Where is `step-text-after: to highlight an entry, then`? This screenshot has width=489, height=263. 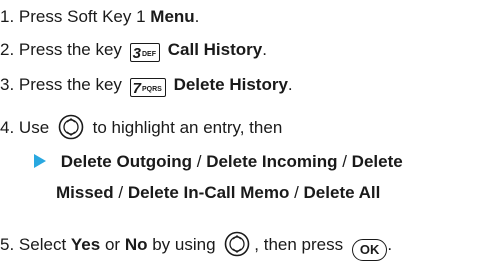
step-text-after: to highlight an entry, then is located at coordinates (187, 127).